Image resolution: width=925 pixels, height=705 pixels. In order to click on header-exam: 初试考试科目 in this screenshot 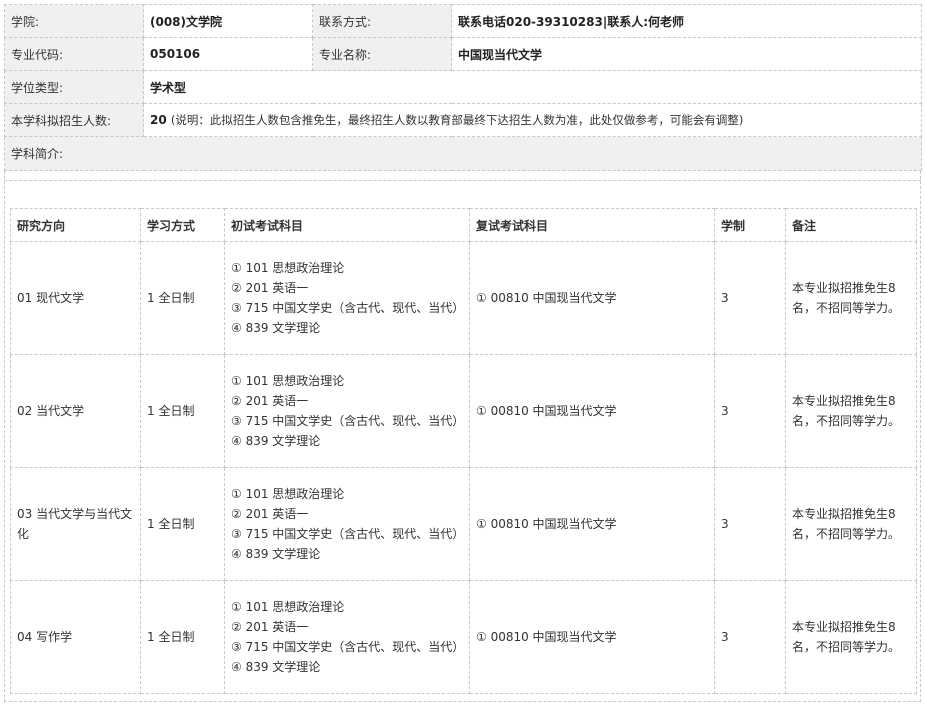, I will do `click(347, 225)`.